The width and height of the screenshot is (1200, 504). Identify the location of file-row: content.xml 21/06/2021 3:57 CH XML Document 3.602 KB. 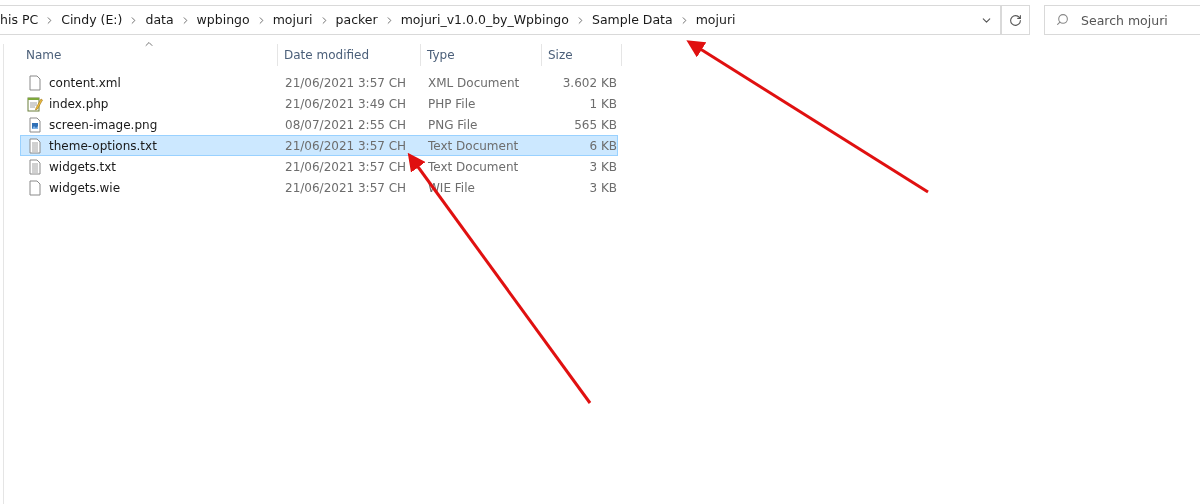
(319, 82).